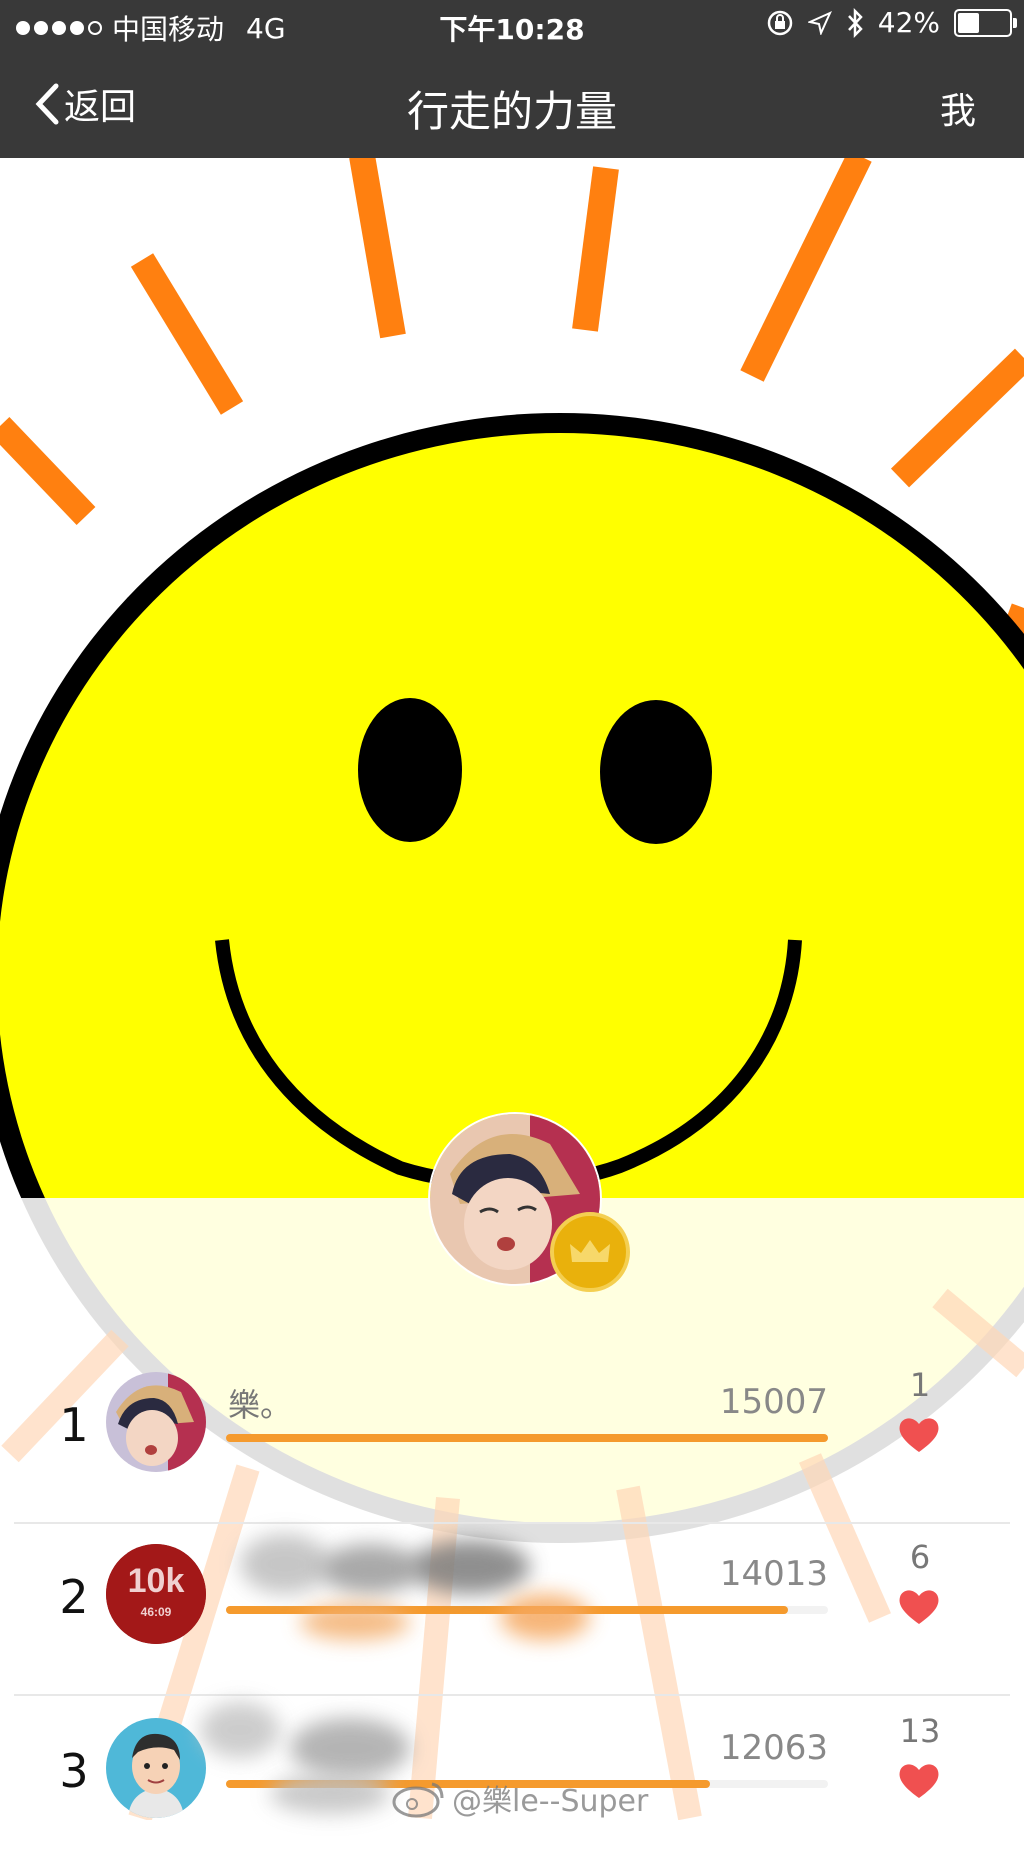  I want to click on like-count: 6, so click(920, 1557).